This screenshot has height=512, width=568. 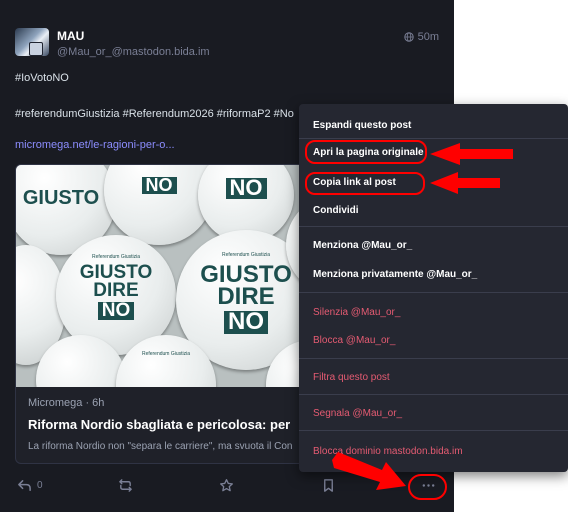 What do you see at coordinates (395, 274) in the screenshot?
I see `menu-item-mention-private: Menziona privatamente @Mau_or_` at bounding box center [395, 274].